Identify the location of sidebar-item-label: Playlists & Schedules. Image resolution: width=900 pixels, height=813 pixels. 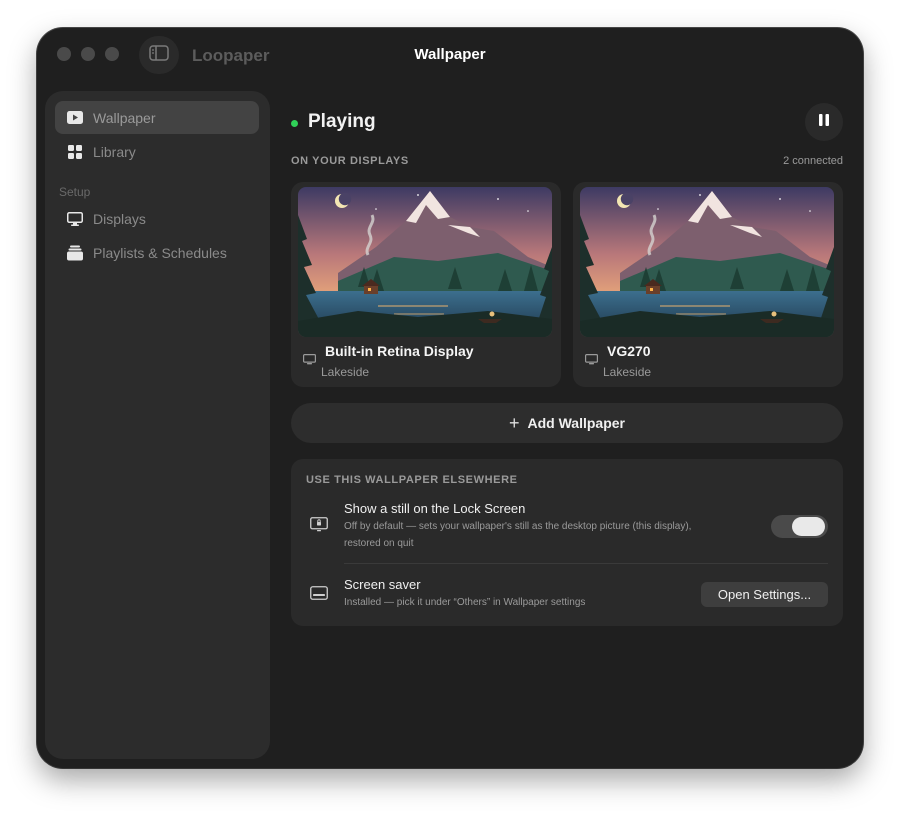
(160, 252).